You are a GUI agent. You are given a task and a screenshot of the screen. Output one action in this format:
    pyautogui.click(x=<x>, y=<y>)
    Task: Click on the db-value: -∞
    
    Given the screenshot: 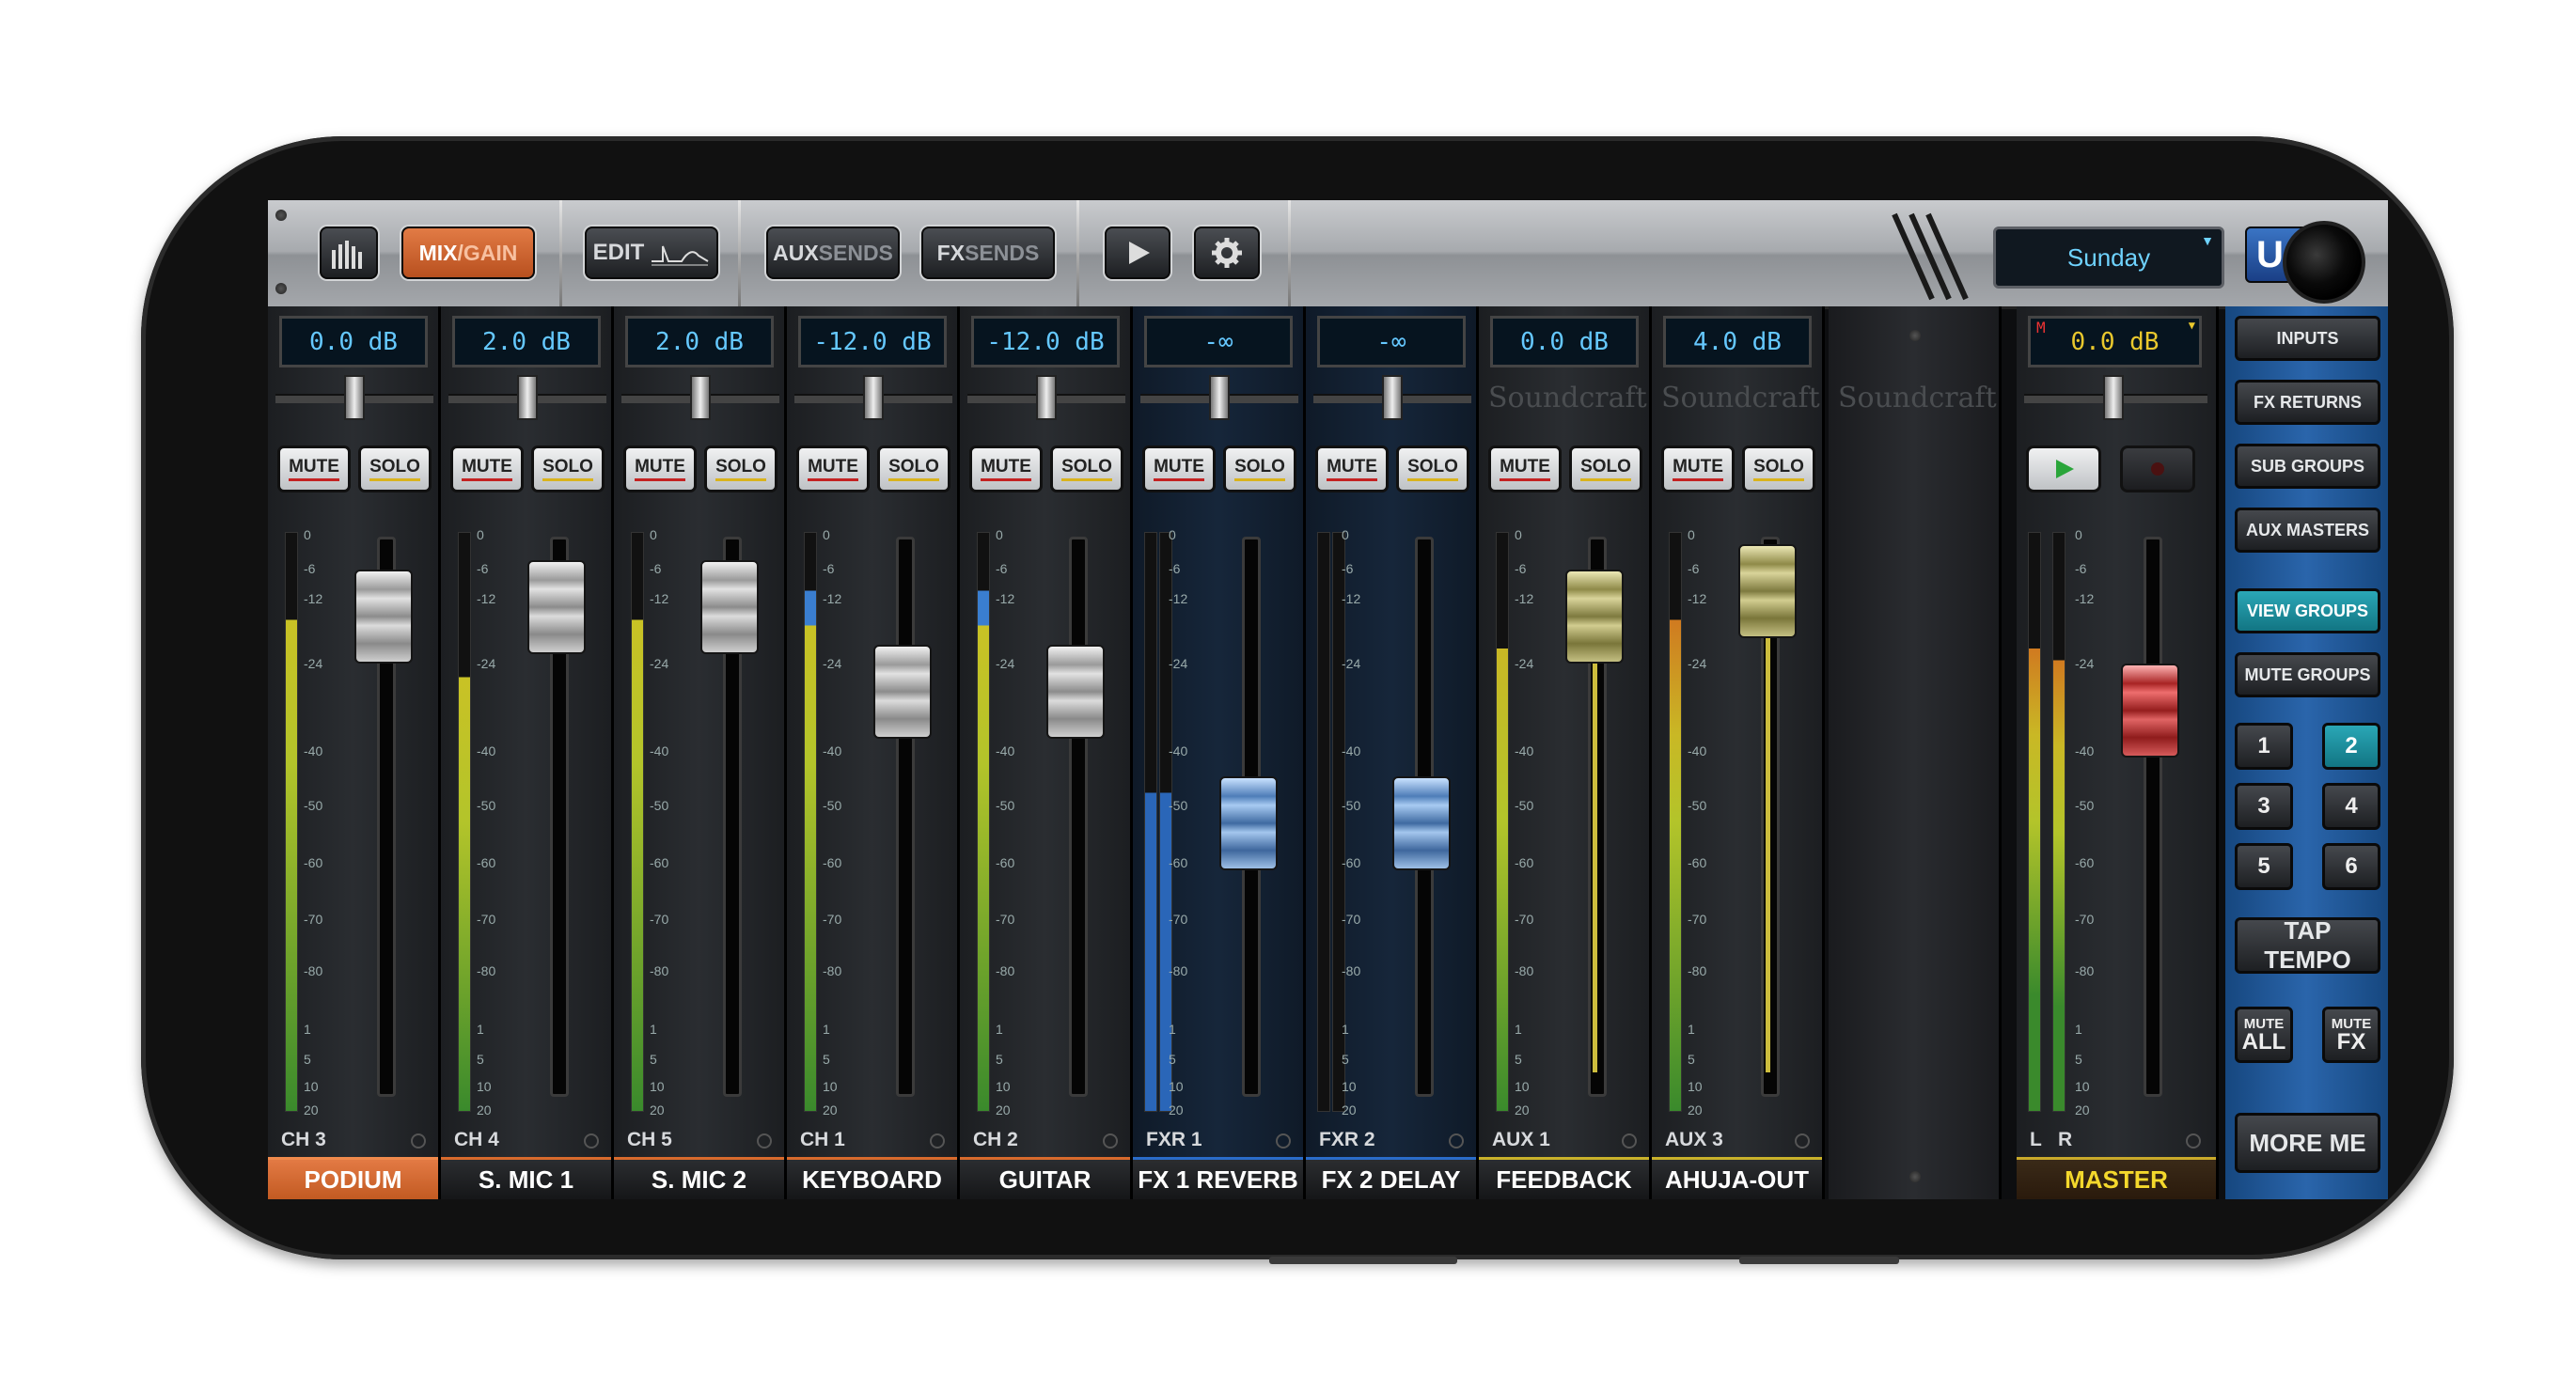 What is the action you would take?
    pyautogui.click(x=1391, y=342)
    